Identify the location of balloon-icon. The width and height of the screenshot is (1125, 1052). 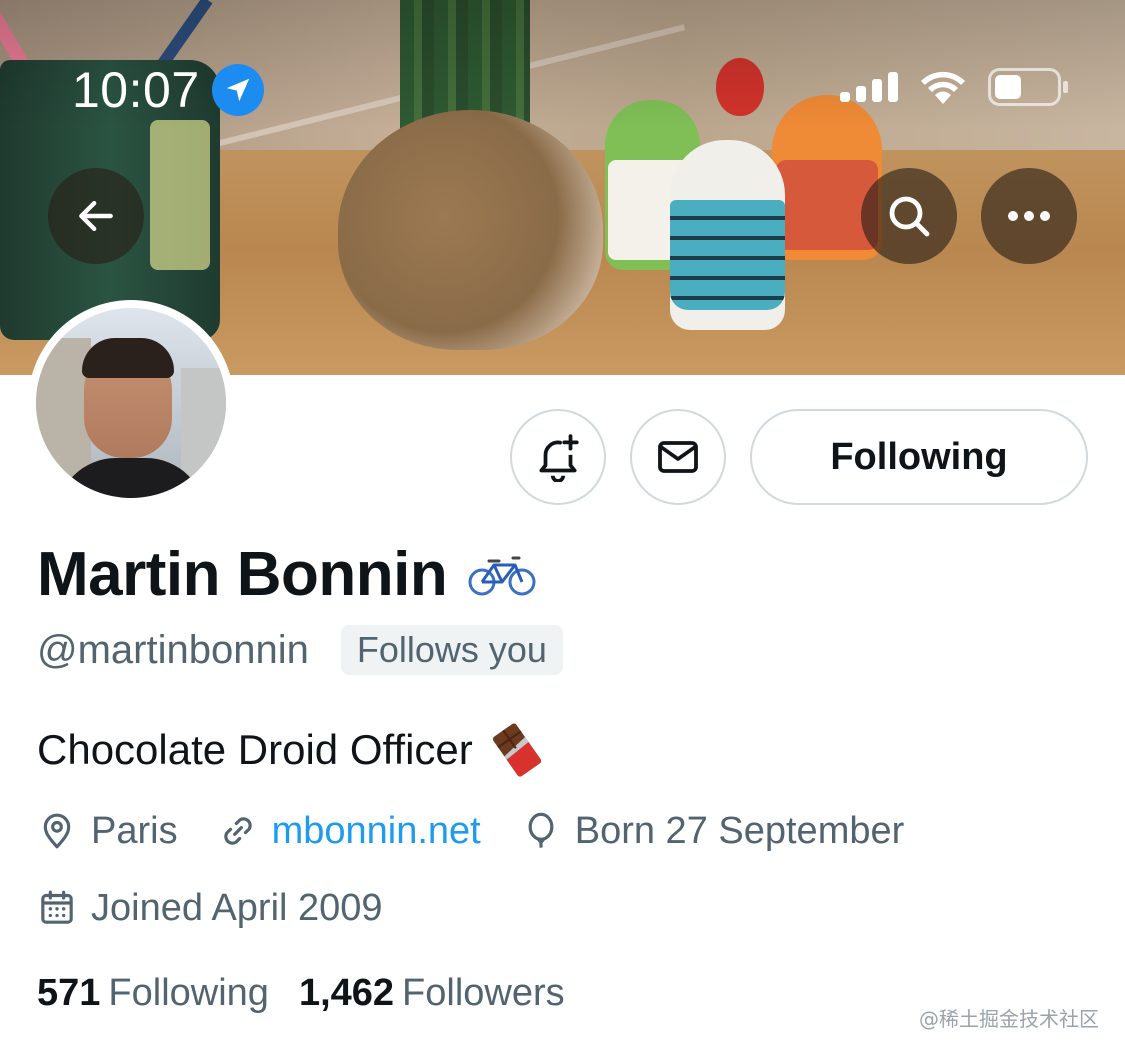
(541, 830).